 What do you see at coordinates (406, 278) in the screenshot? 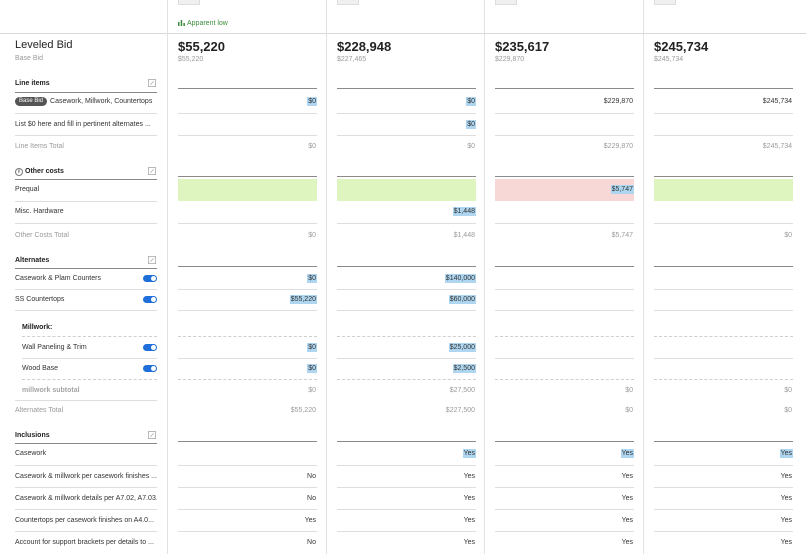
I see `bid-cell-casework-plam: $140,000` at bounding box center [406, 278].